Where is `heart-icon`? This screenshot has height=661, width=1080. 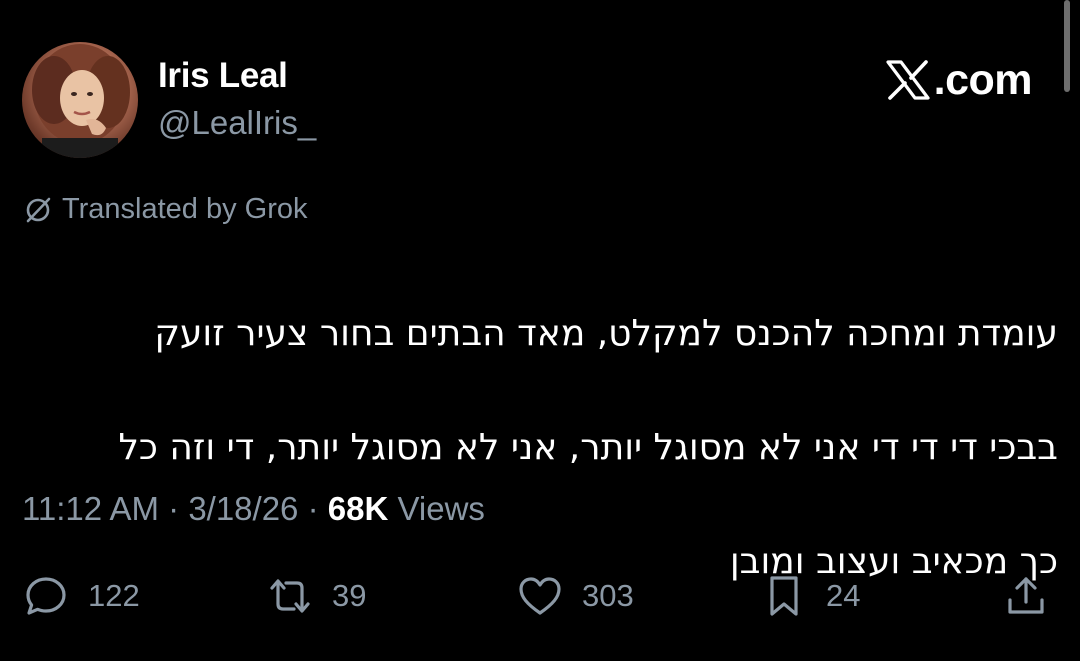 heart-icon is located at coordinates (540, 596).